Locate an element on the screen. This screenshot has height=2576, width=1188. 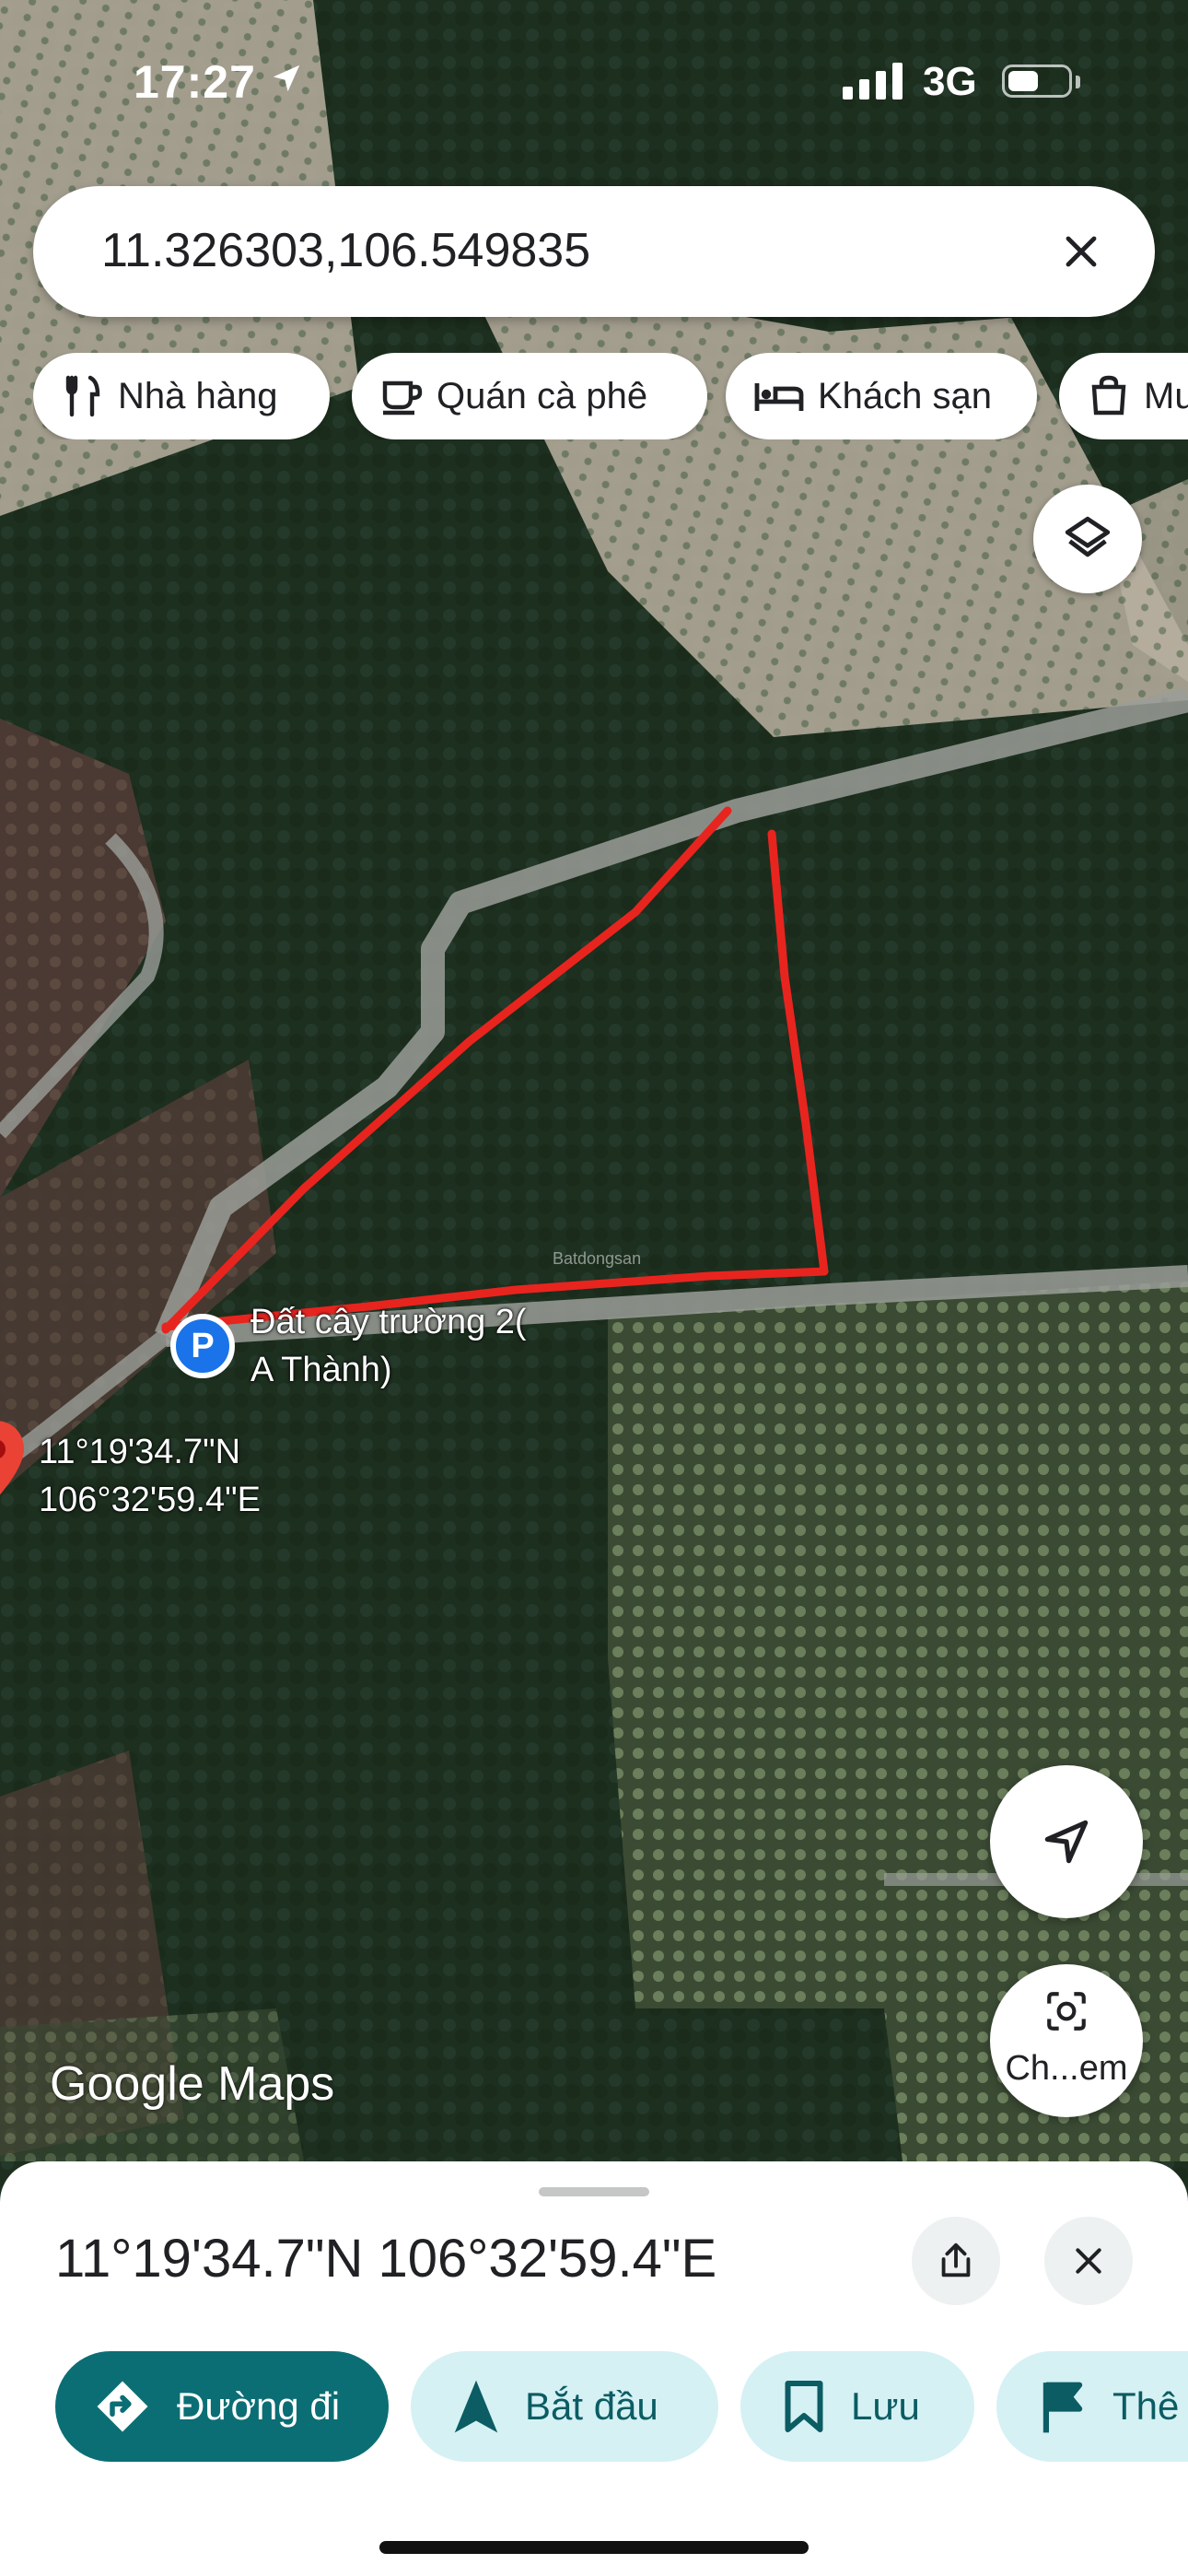
my-location-button is located at coordinates (1066, 1841).